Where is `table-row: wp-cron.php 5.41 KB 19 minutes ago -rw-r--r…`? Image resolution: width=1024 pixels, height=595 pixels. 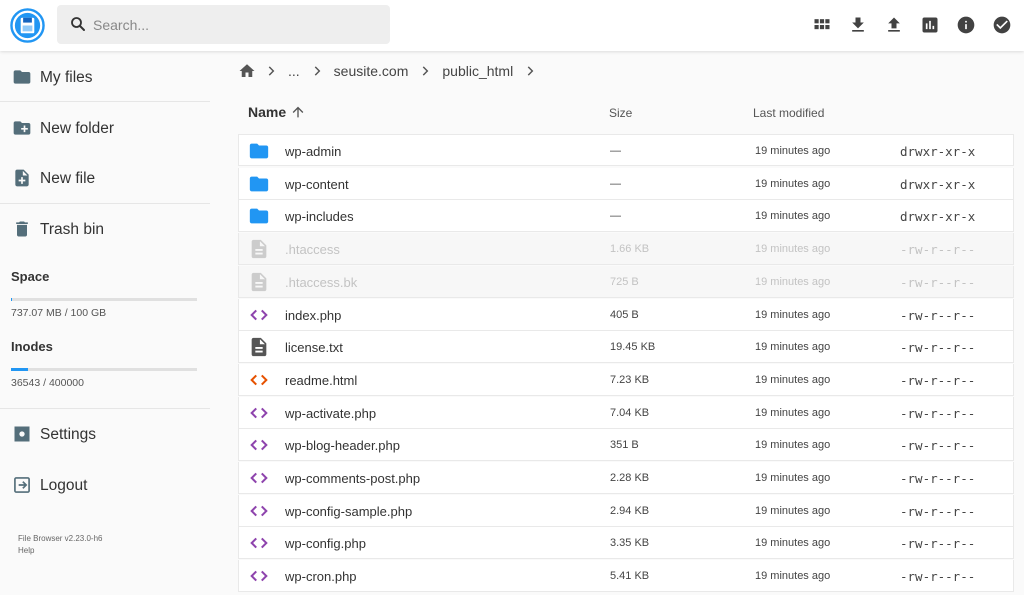
table-row: wp-cron.php 5.41 KB 19 minutes ago -rw-r--r… is located at coordinates (626, 576).